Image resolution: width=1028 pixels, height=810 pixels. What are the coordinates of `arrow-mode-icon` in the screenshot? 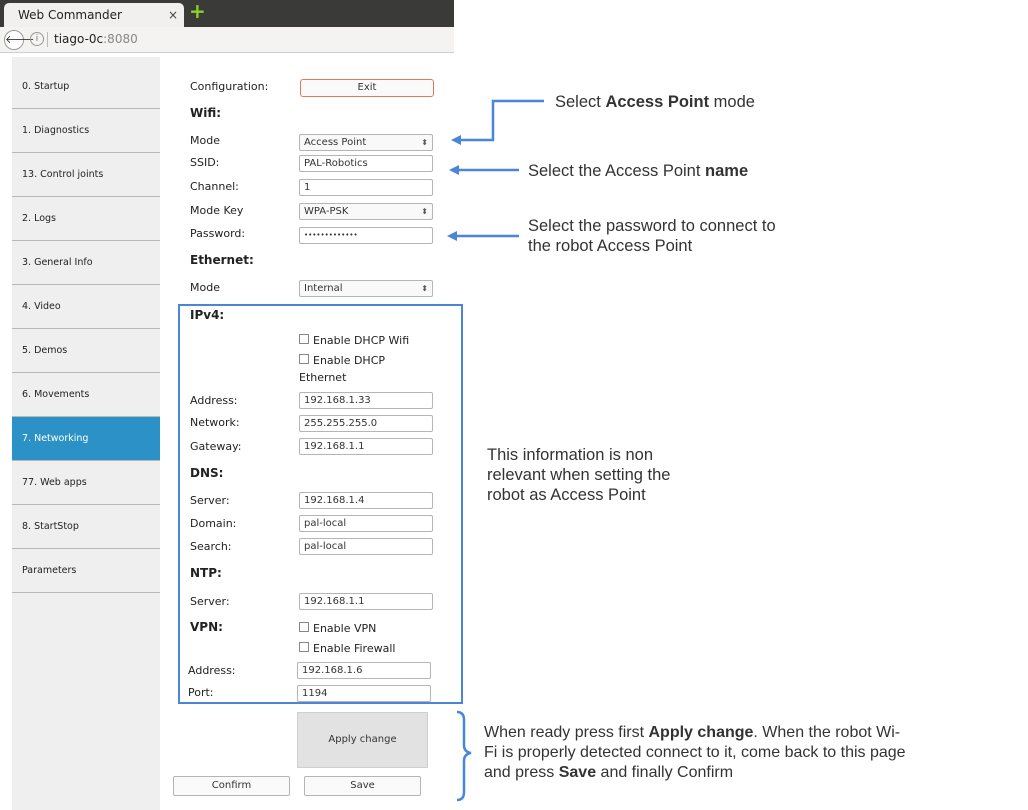 It's located at (497, 122).